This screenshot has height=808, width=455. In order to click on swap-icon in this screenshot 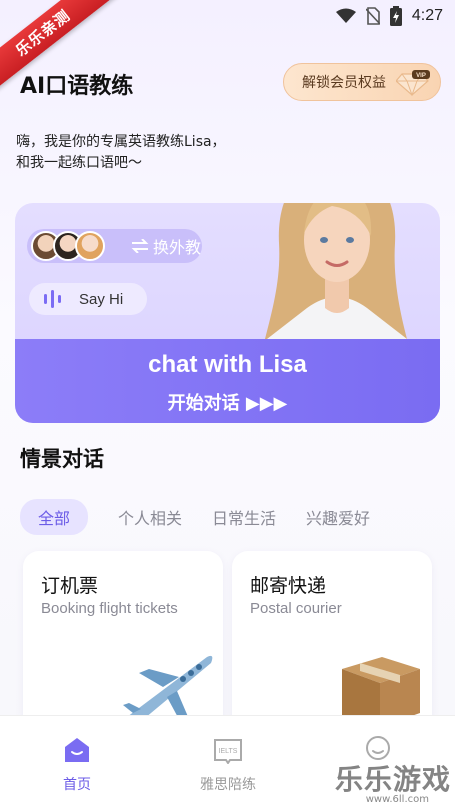, I will do `click(140, 246)`.